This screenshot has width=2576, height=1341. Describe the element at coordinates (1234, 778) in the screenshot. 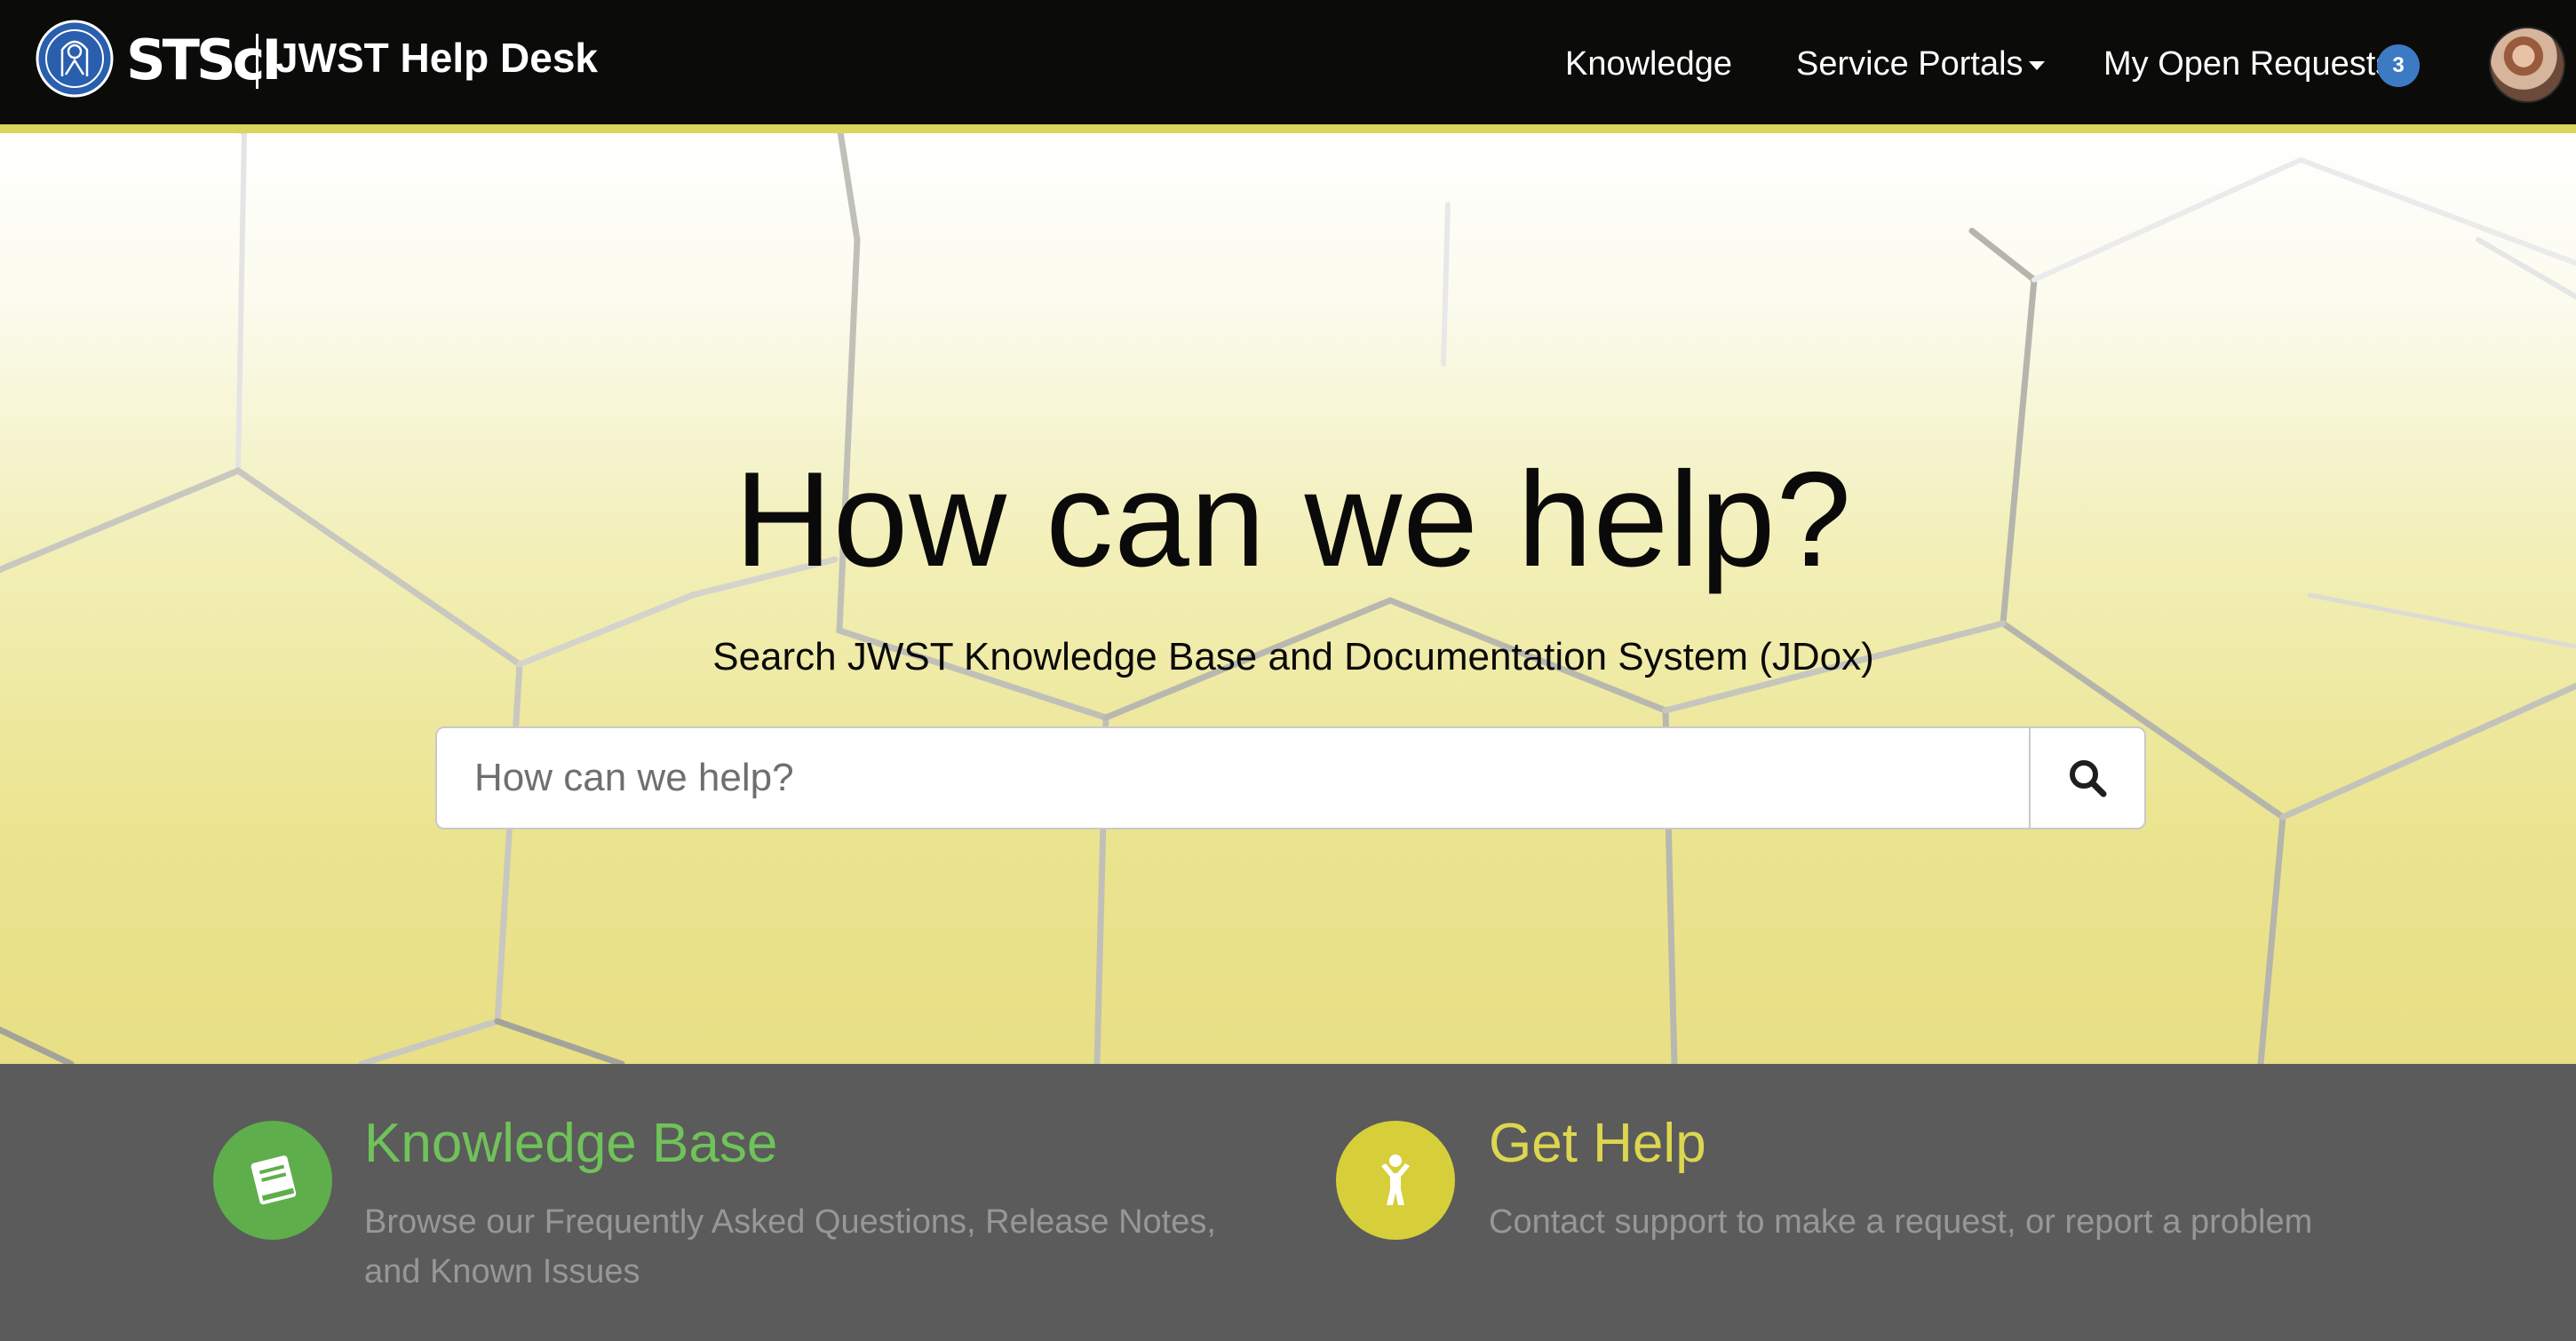

I see `search-input` at that location.